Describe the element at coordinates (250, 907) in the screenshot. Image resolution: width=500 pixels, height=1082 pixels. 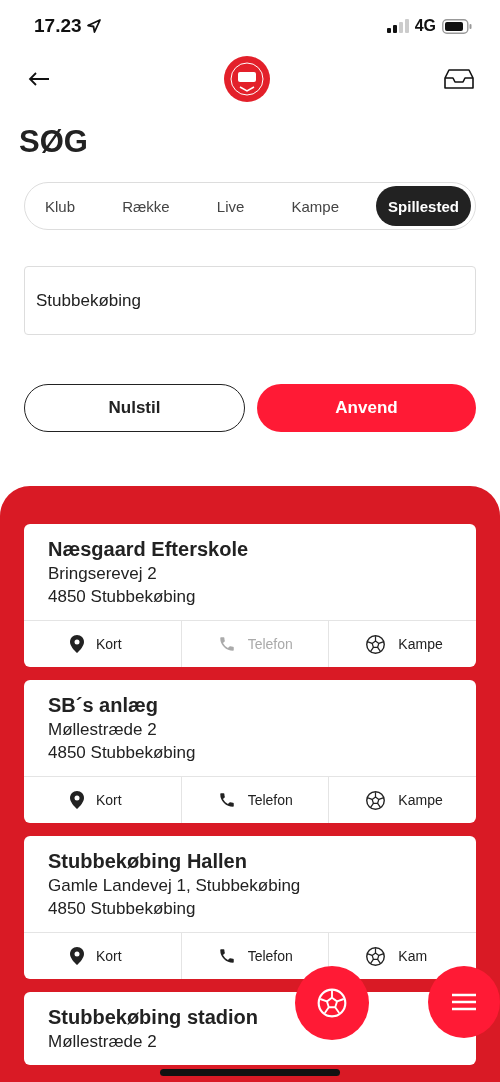
I see `venue-card: Stubbekøbing Hallen Gamle Landevej 1, Stubbekøbing 4850 Stubbekøbing Kort Telefon Kam` at that location.